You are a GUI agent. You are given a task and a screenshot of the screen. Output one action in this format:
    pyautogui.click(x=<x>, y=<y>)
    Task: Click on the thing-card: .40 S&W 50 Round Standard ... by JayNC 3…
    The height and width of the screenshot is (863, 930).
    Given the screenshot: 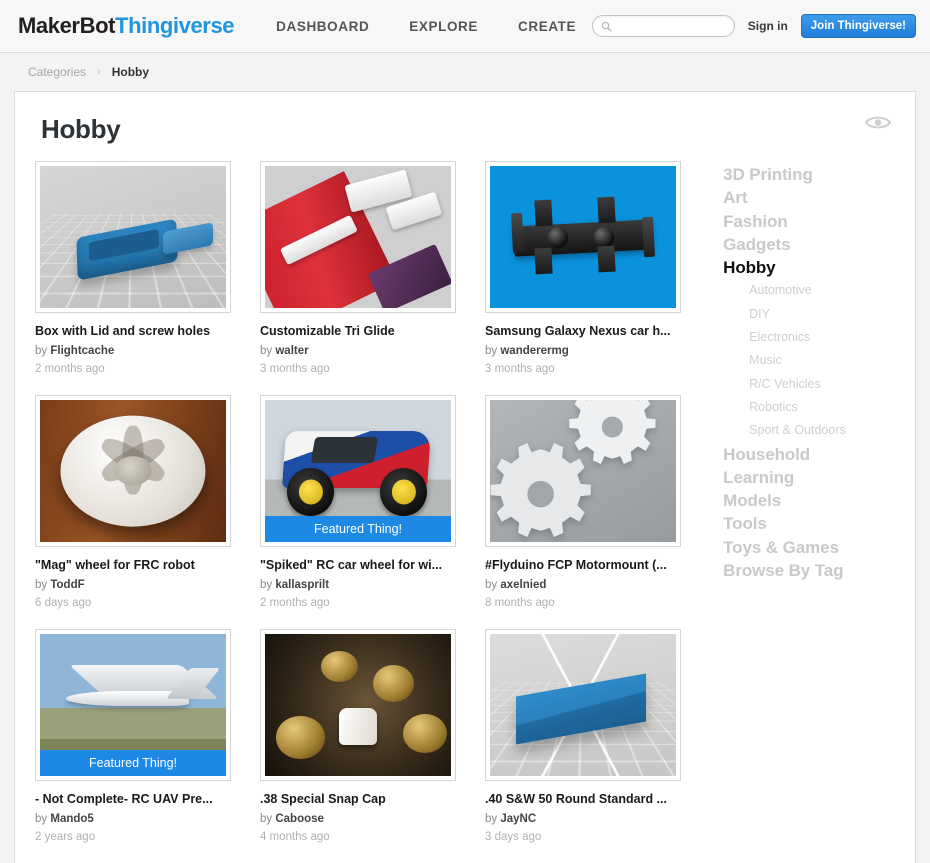 What is the action you would take?
    pyautogui.click(x=583, y=736)
    